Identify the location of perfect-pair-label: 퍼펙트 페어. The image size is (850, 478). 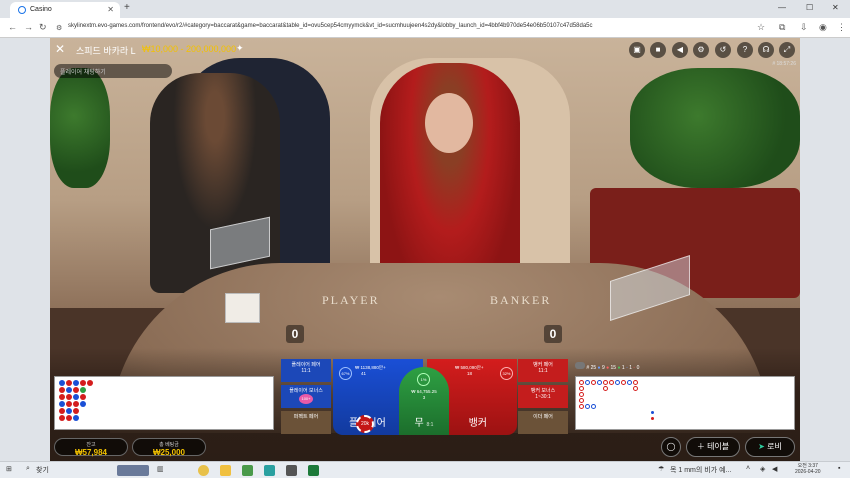
(306, 417).